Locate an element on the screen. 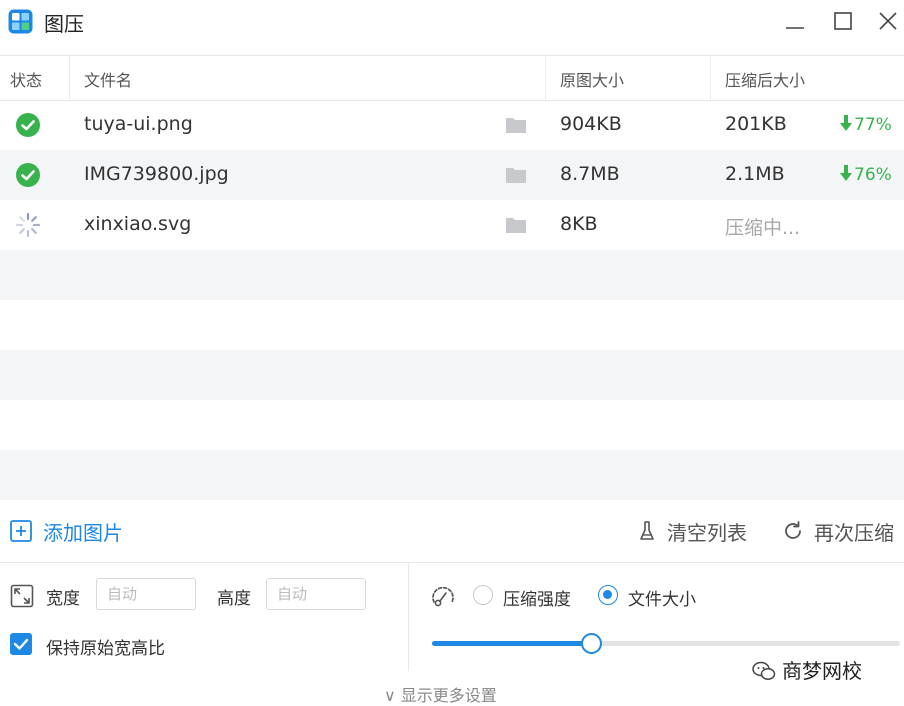 This screenshot has height=706, width=904. spinner-icon is located at coordinates (28, 225).